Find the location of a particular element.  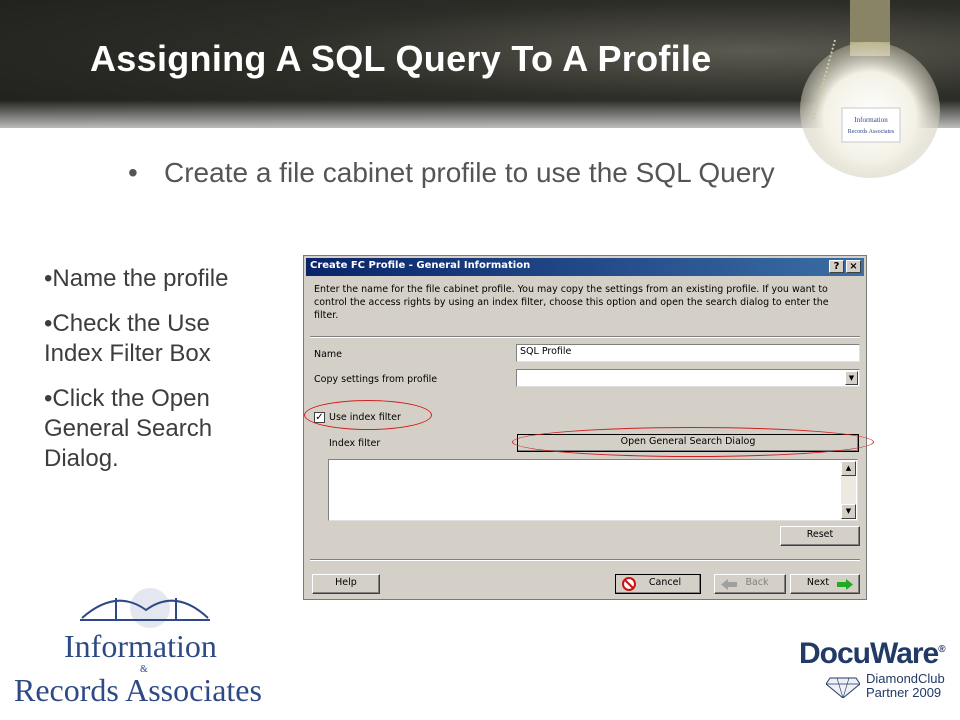

highlight-ellipse-checkbox is located at coordinates (368, 415).